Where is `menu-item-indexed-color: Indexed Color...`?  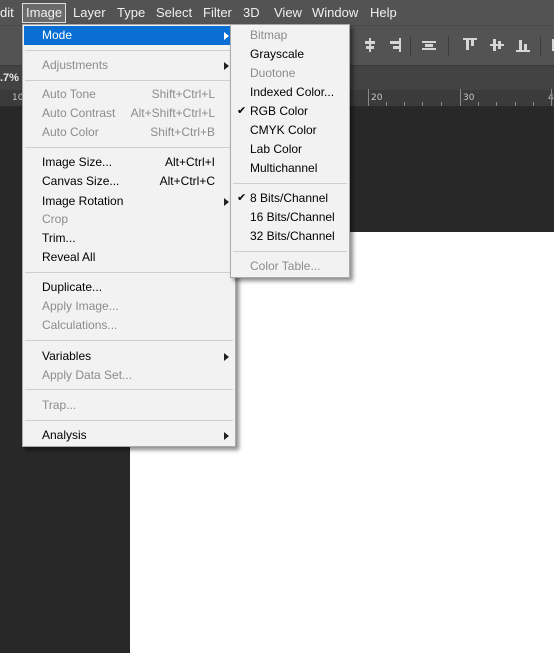
menu-item-indexed-color: Indexed Color... is located at coordinates (290, 92).